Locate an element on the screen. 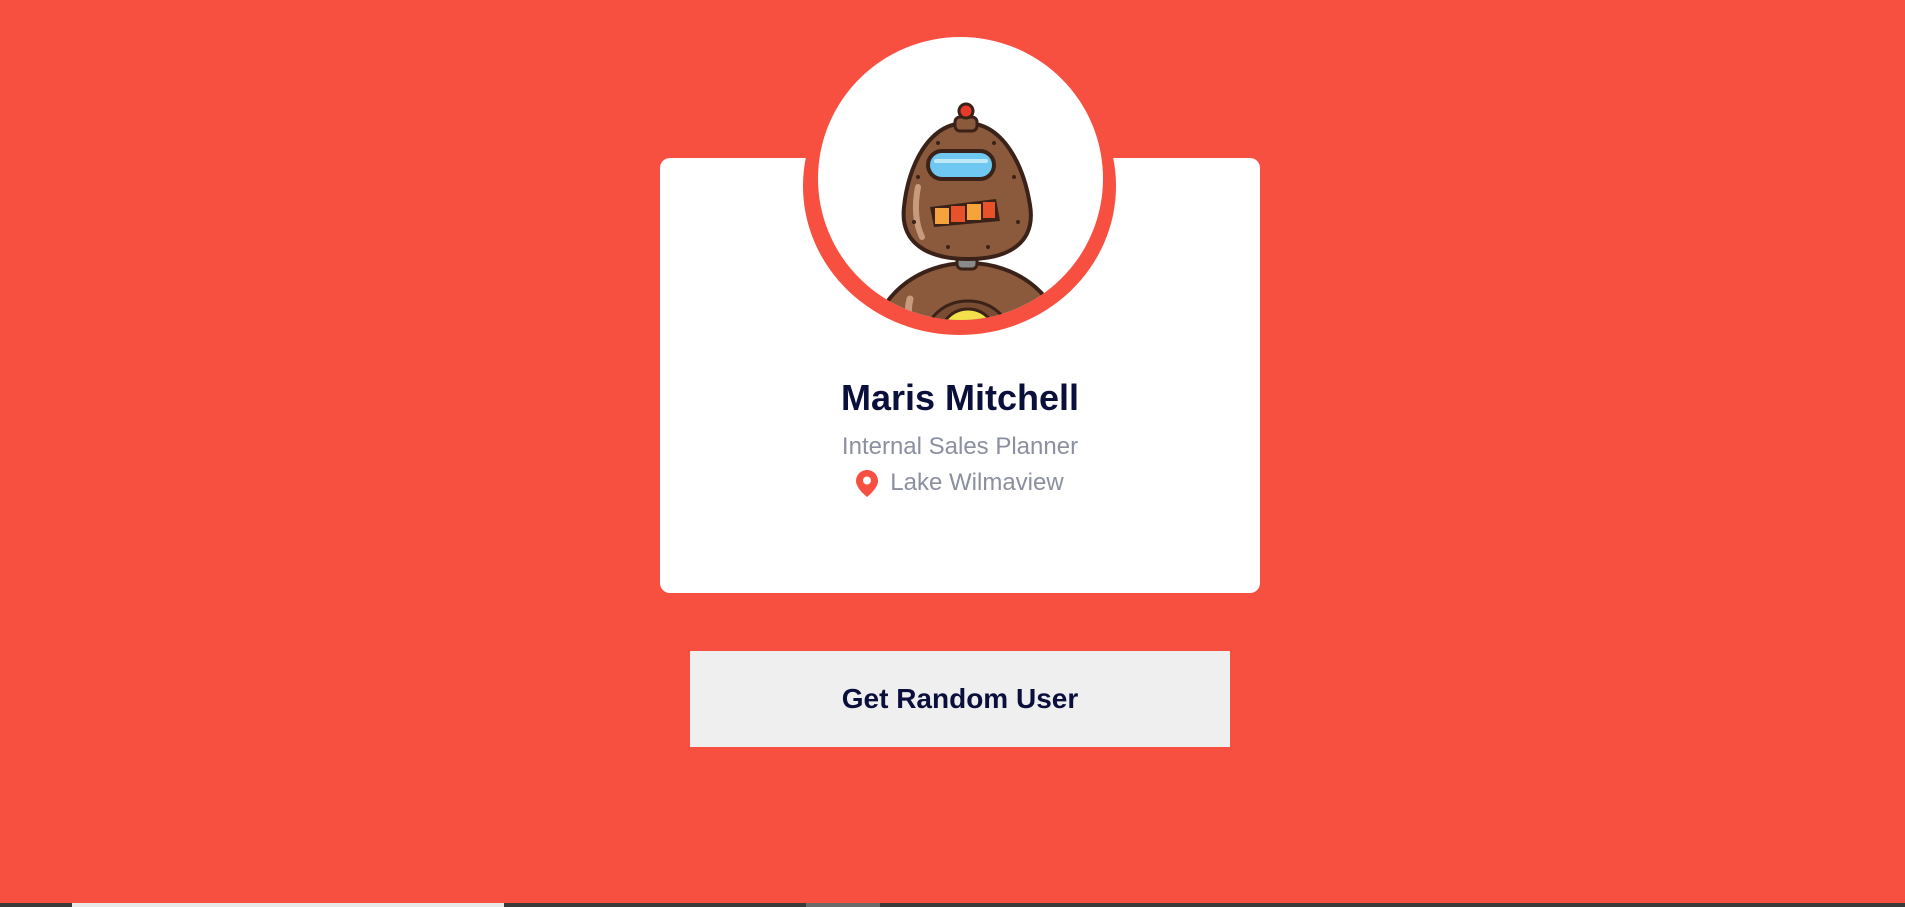 The height and width of the screenshot is (907, 1905). get-random-user-button: Get Random User is located at coordinates (960, 699).